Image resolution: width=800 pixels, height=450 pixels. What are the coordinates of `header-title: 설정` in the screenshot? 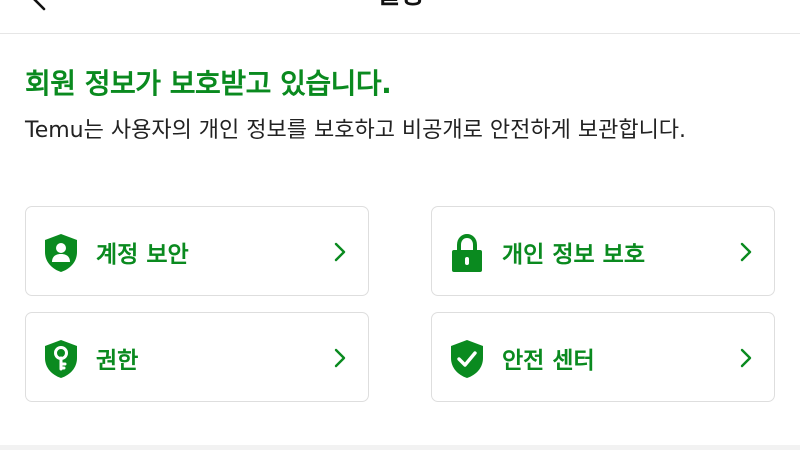 It's located at (400, 4).